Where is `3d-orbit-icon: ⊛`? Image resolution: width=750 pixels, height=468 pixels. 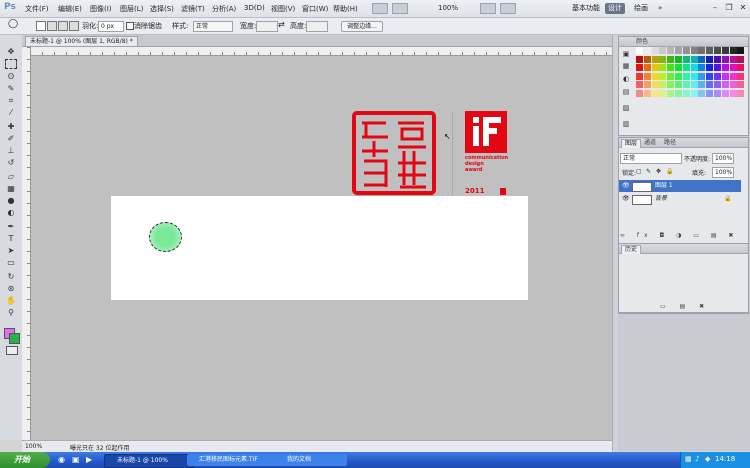
3d-orbit-icon: ⊛ is located at coordinates (11, 289).